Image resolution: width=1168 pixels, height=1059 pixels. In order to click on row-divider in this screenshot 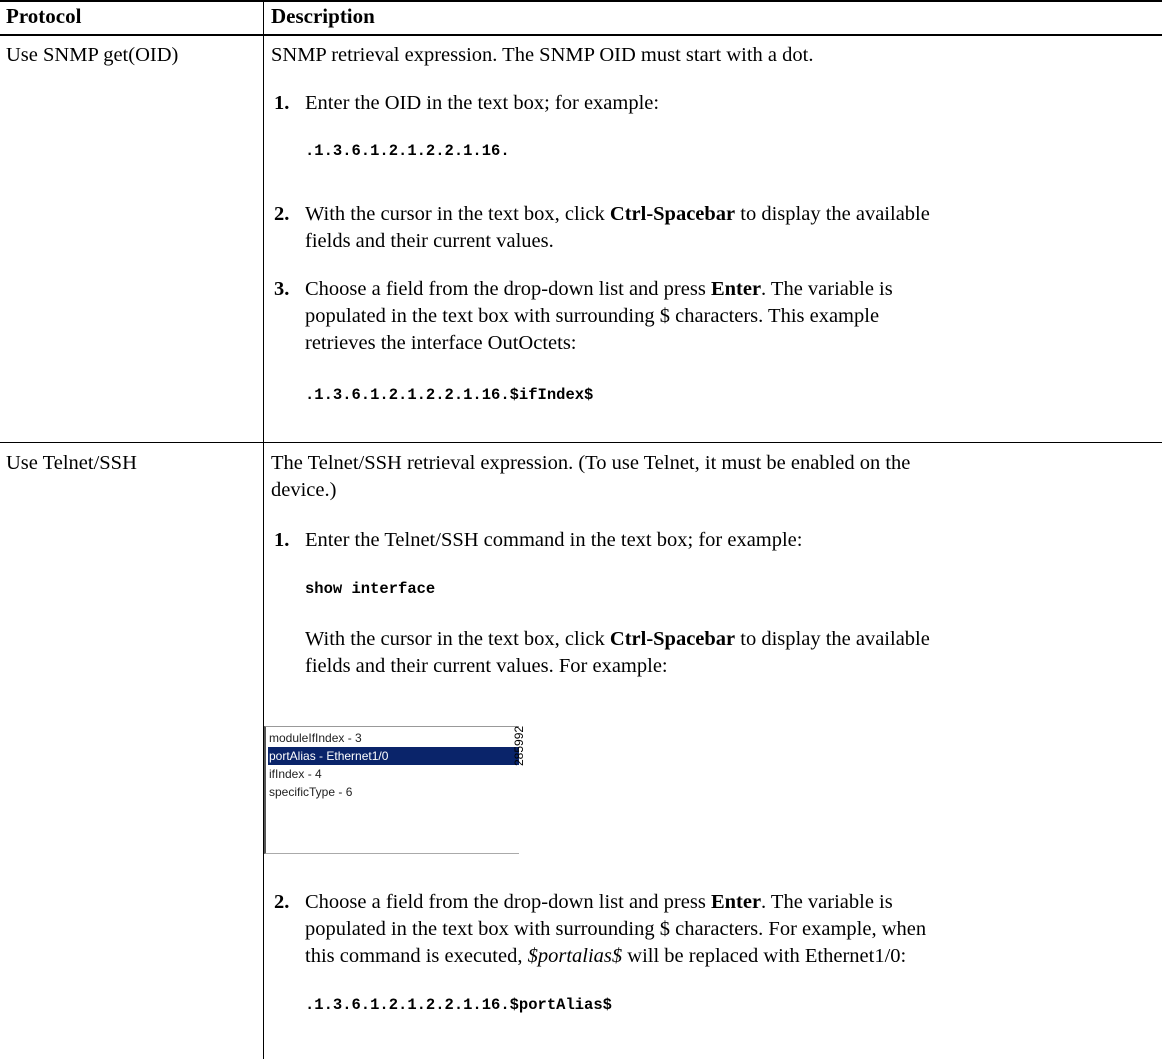, I will do `click(581, 442)`.